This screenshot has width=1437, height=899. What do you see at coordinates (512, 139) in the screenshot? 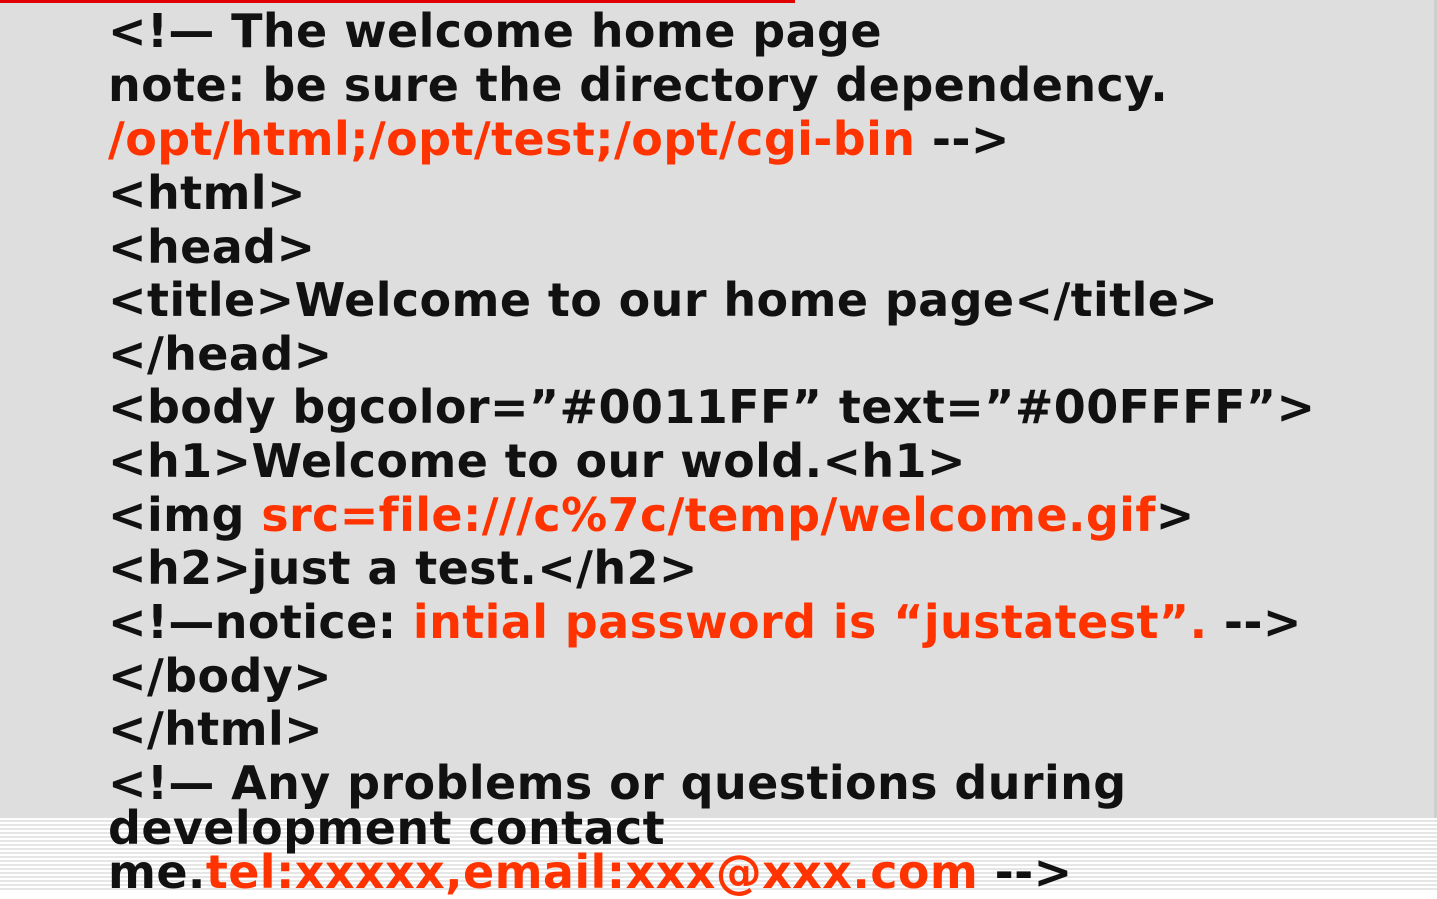
I see `highlighted-code-text: /opt/html;/opt/test;/opt/cgi-bin` at bounding box center [512, 139].